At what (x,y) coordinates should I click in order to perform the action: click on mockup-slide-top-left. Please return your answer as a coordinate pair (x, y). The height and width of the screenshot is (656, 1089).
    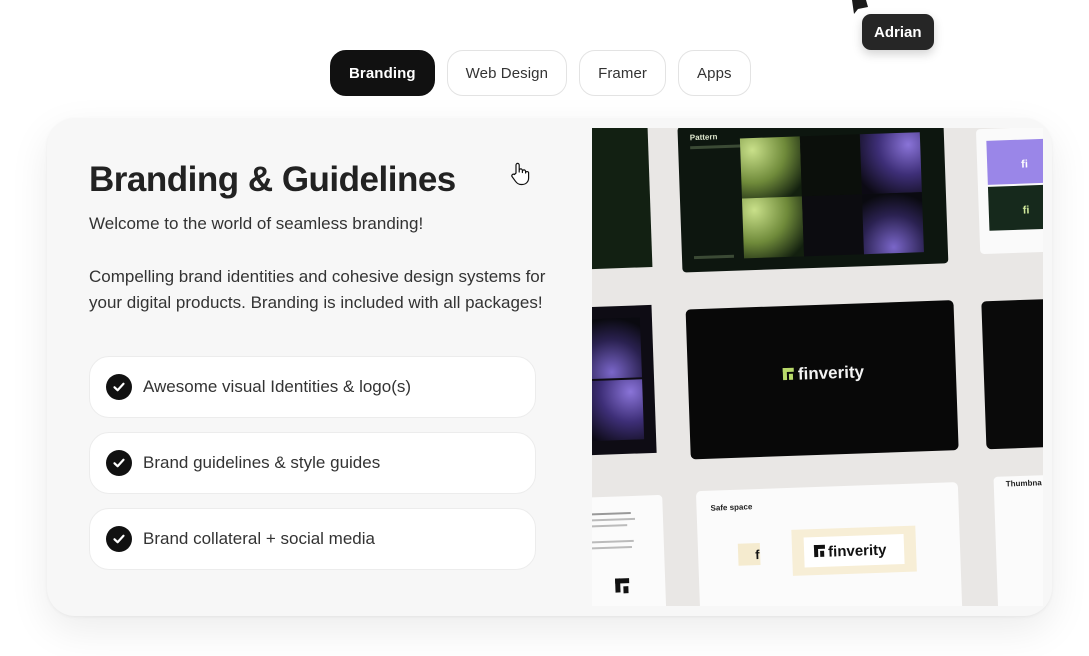
    Looking at the image, I should click on (622, 199).